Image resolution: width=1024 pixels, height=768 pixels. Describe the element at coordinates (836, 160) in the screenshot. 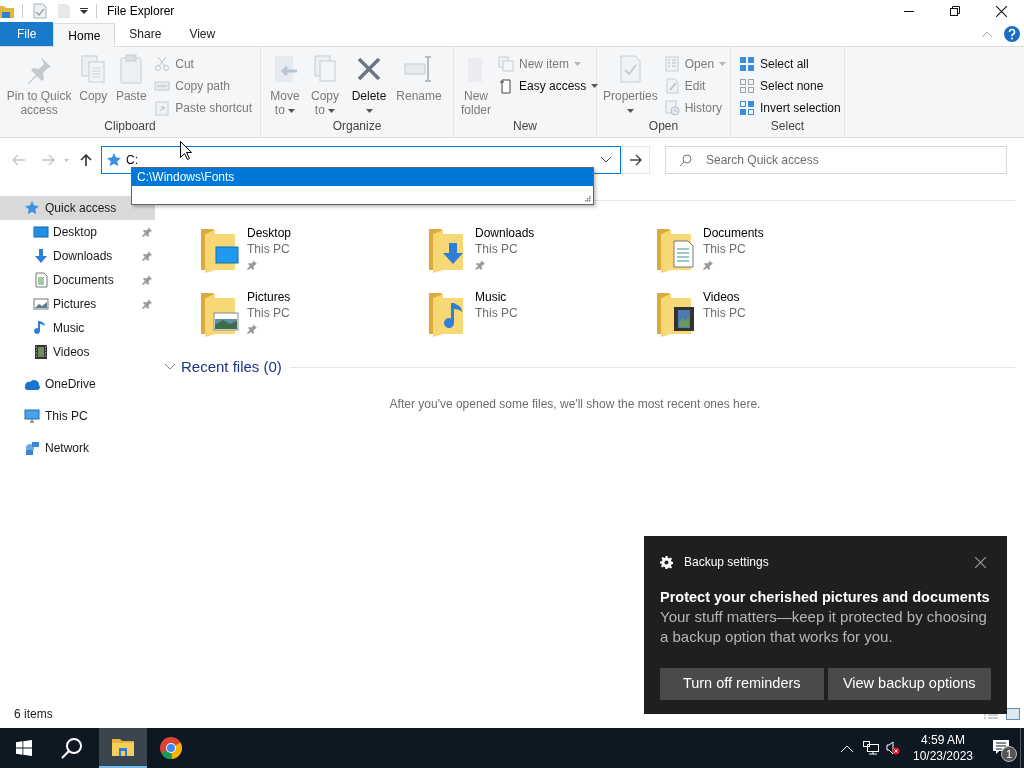

I see `search-field: Search Quick access` at that location.